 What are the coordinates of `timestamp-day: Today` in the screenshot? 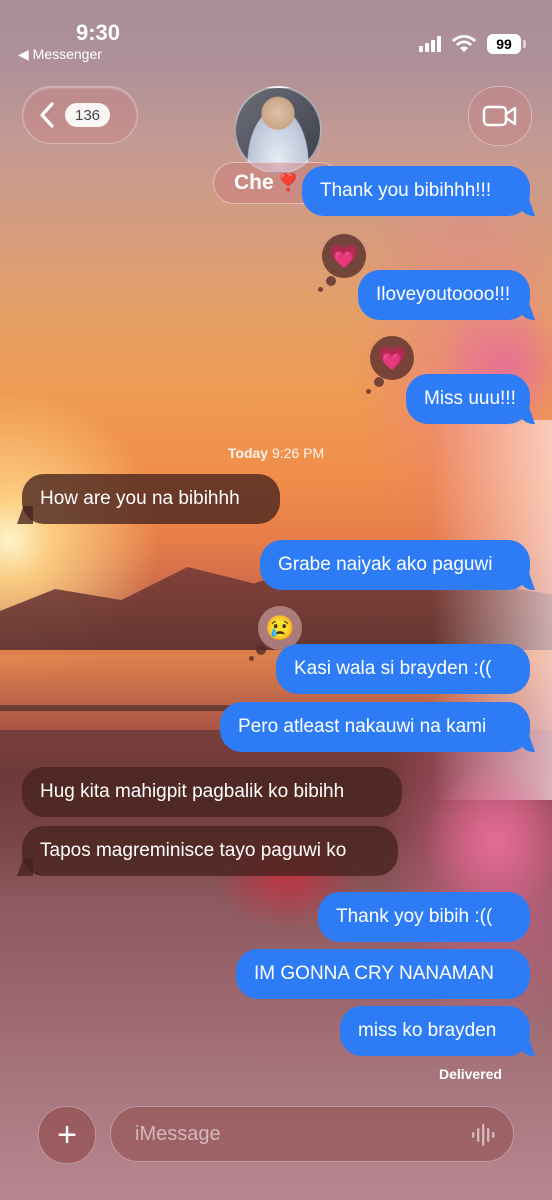 It's located at (248, 453).